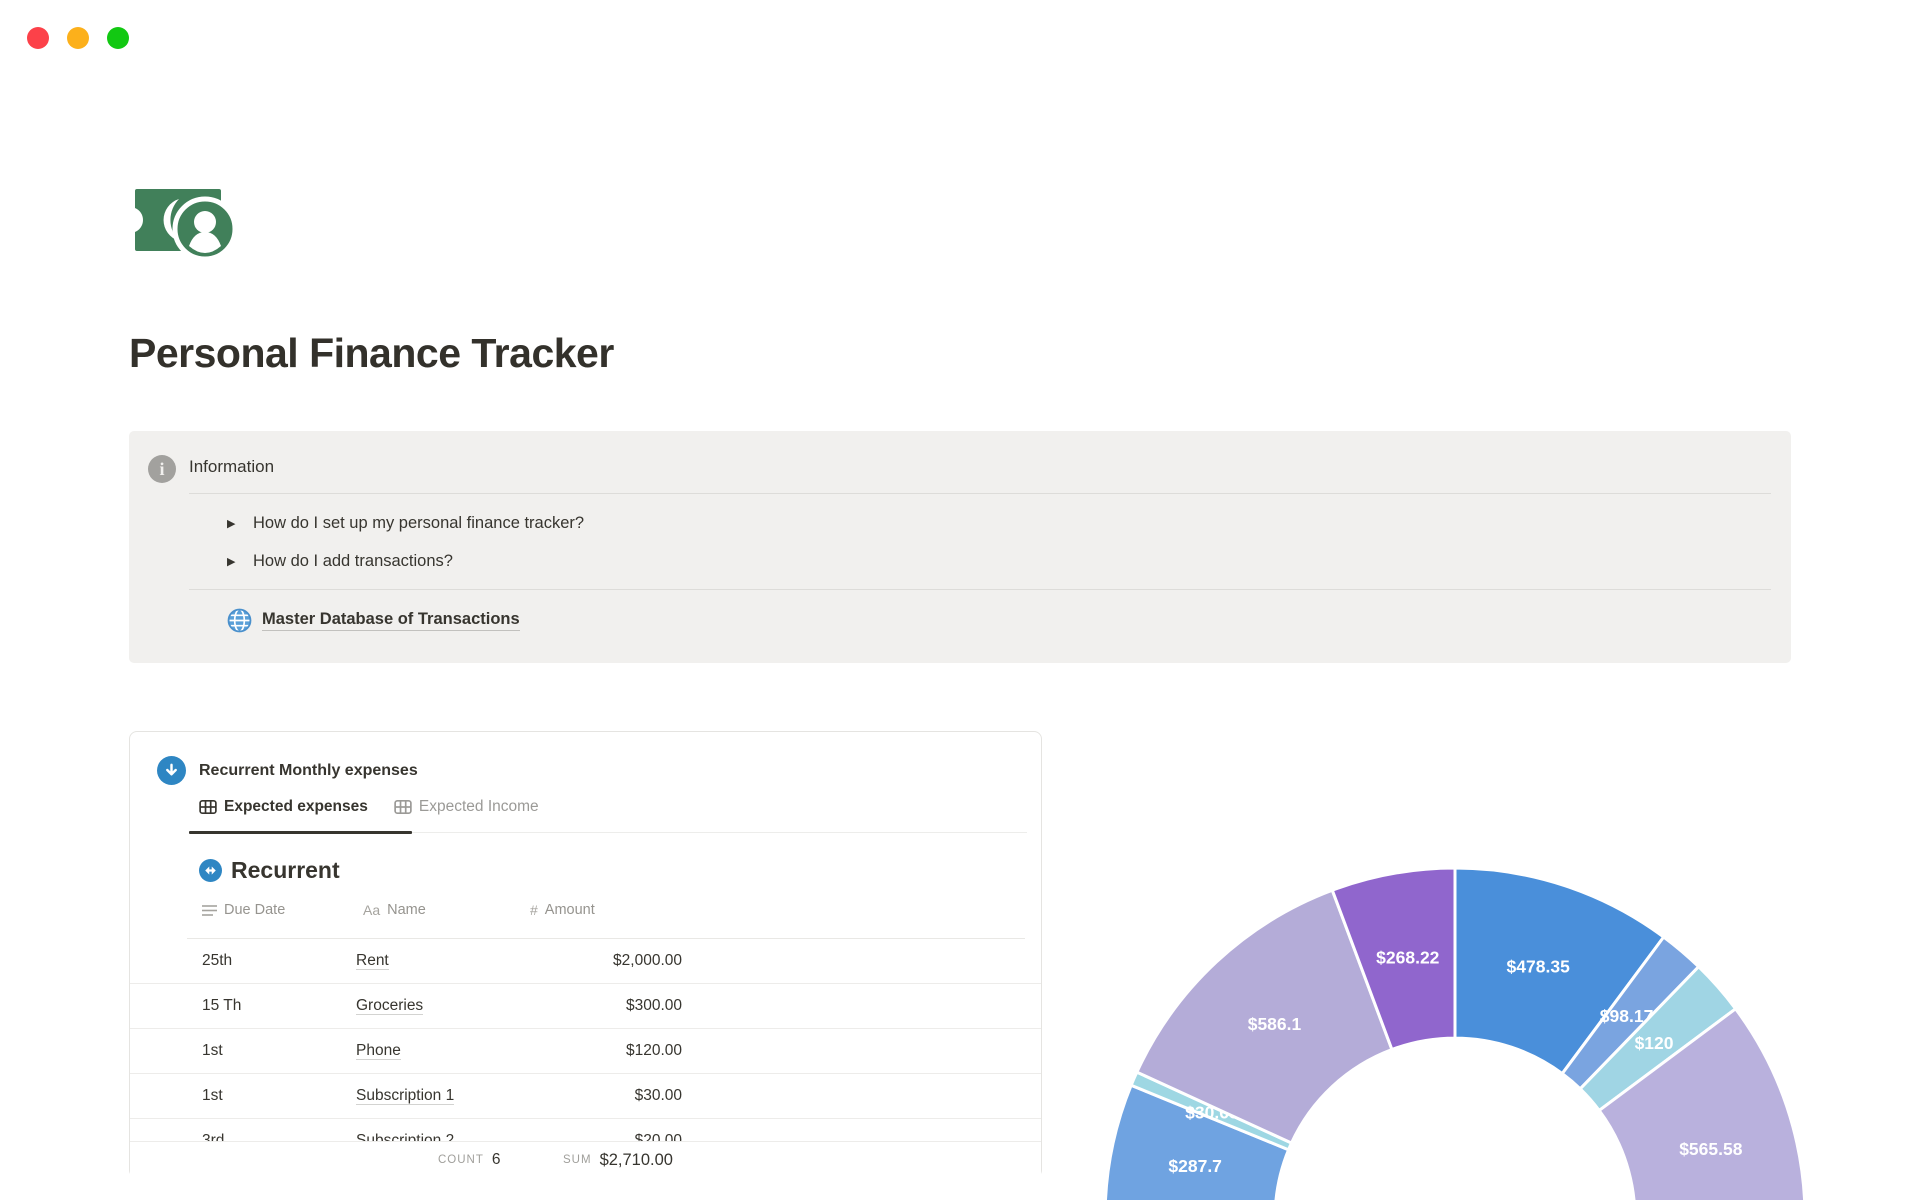 The image size is (1920, 1200). What do you see at coordinates (231, 467) in the screenshot?
I see `callout-title: Information` at bounding box center [231, 467].